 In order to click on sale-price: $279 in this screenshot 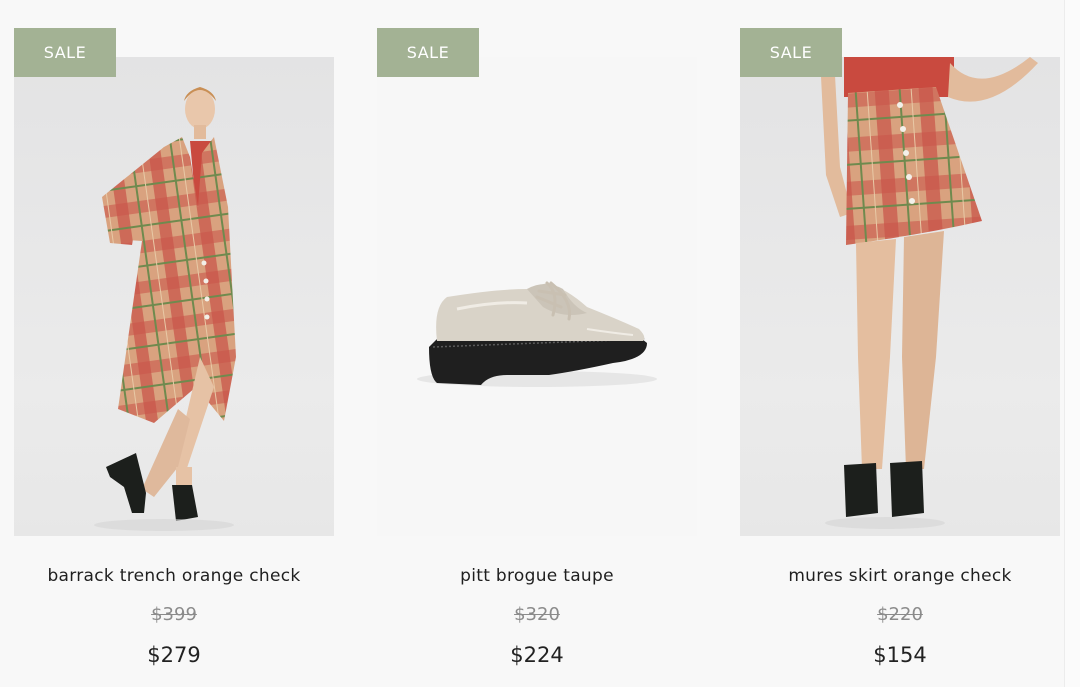, I will do `click(174, 655)`.